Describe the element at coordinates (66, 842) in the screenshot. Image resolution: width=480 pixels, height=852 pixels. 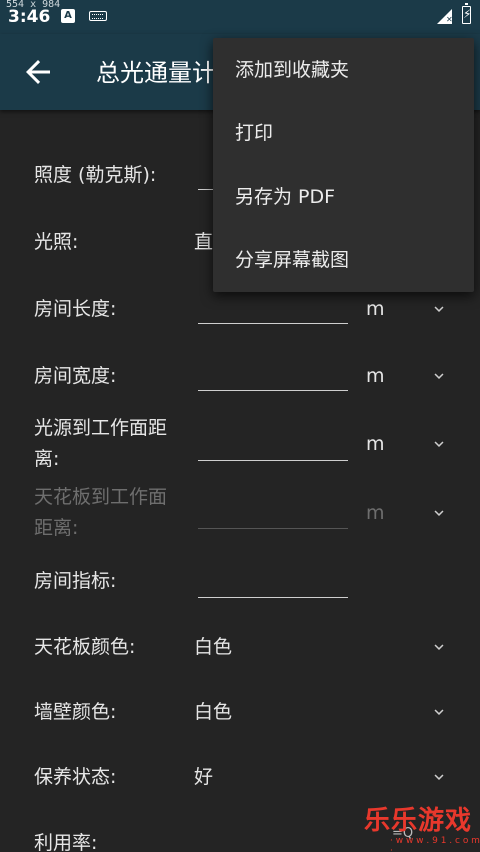
I see `utilization-label: 利用率:` at that location.